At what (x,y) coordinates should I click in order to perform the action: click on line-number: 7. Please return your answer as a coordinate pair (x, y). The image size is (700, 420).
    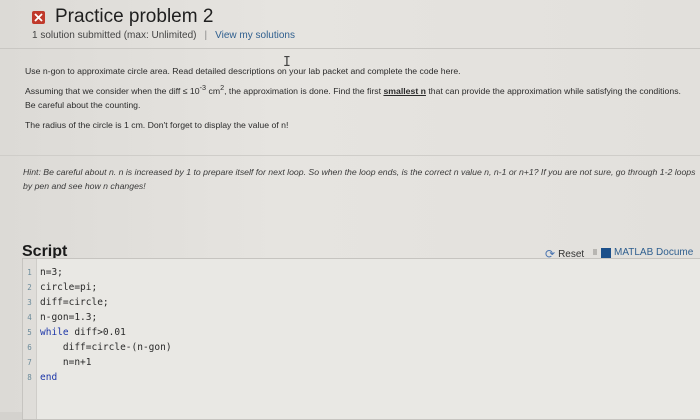
    Looking at the image, I should click on (29, 362).